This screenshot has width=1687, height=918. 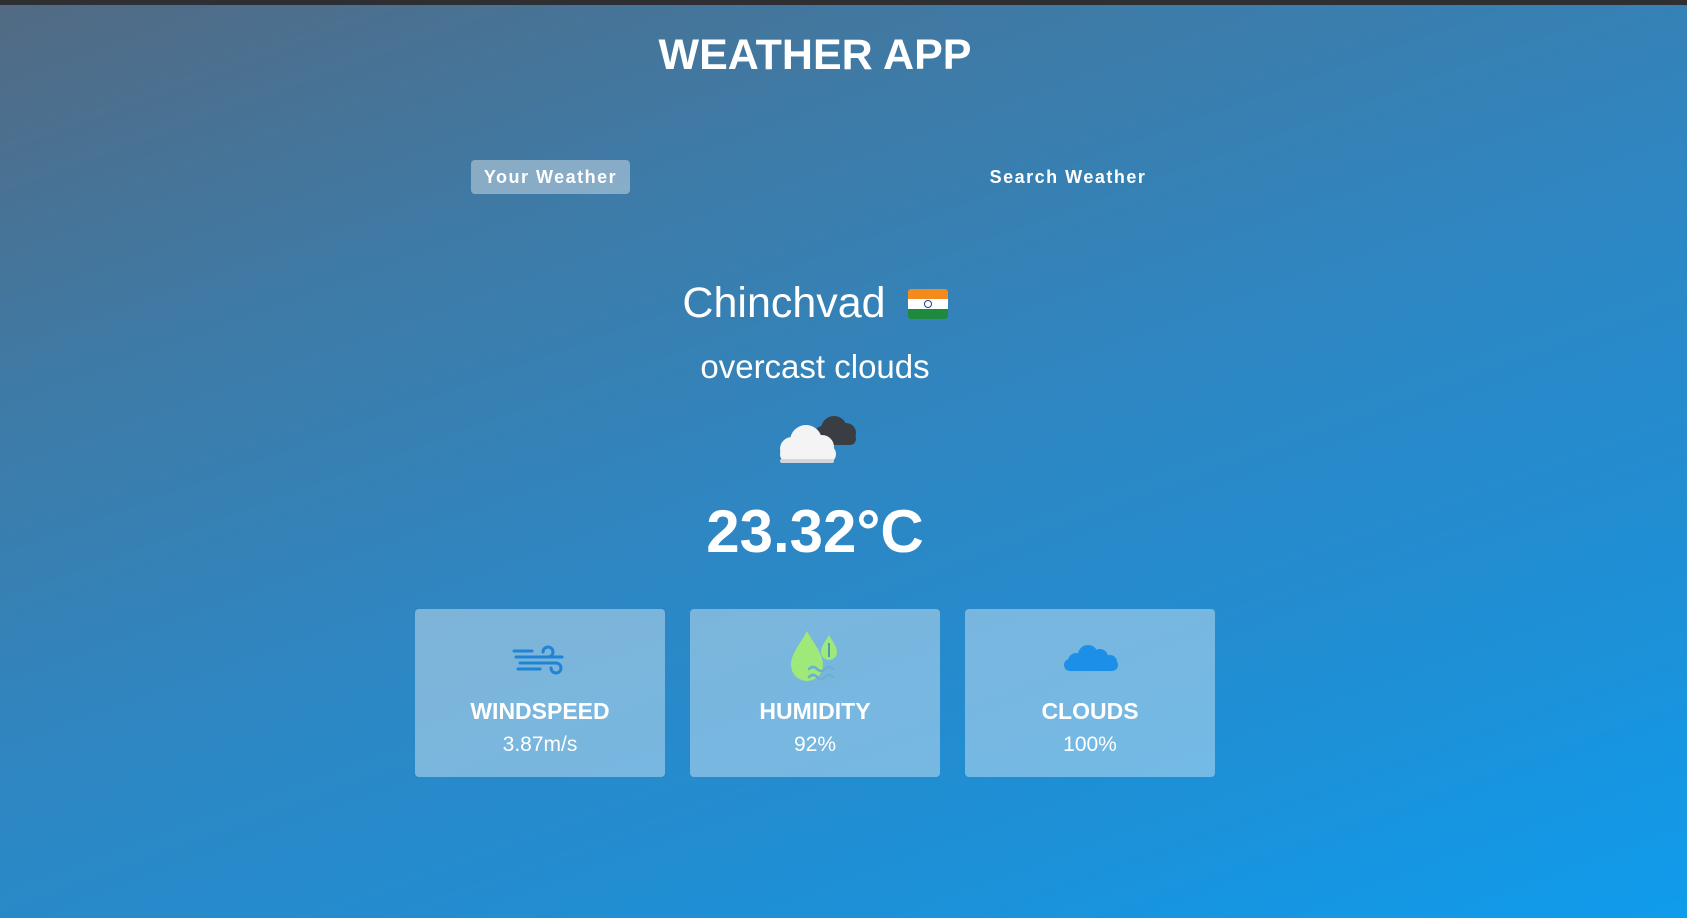 What do you see at coordinates (815, 366) in the screenshot?
I see `weather-description: overcast clouds` at bounding box center [815, 366].